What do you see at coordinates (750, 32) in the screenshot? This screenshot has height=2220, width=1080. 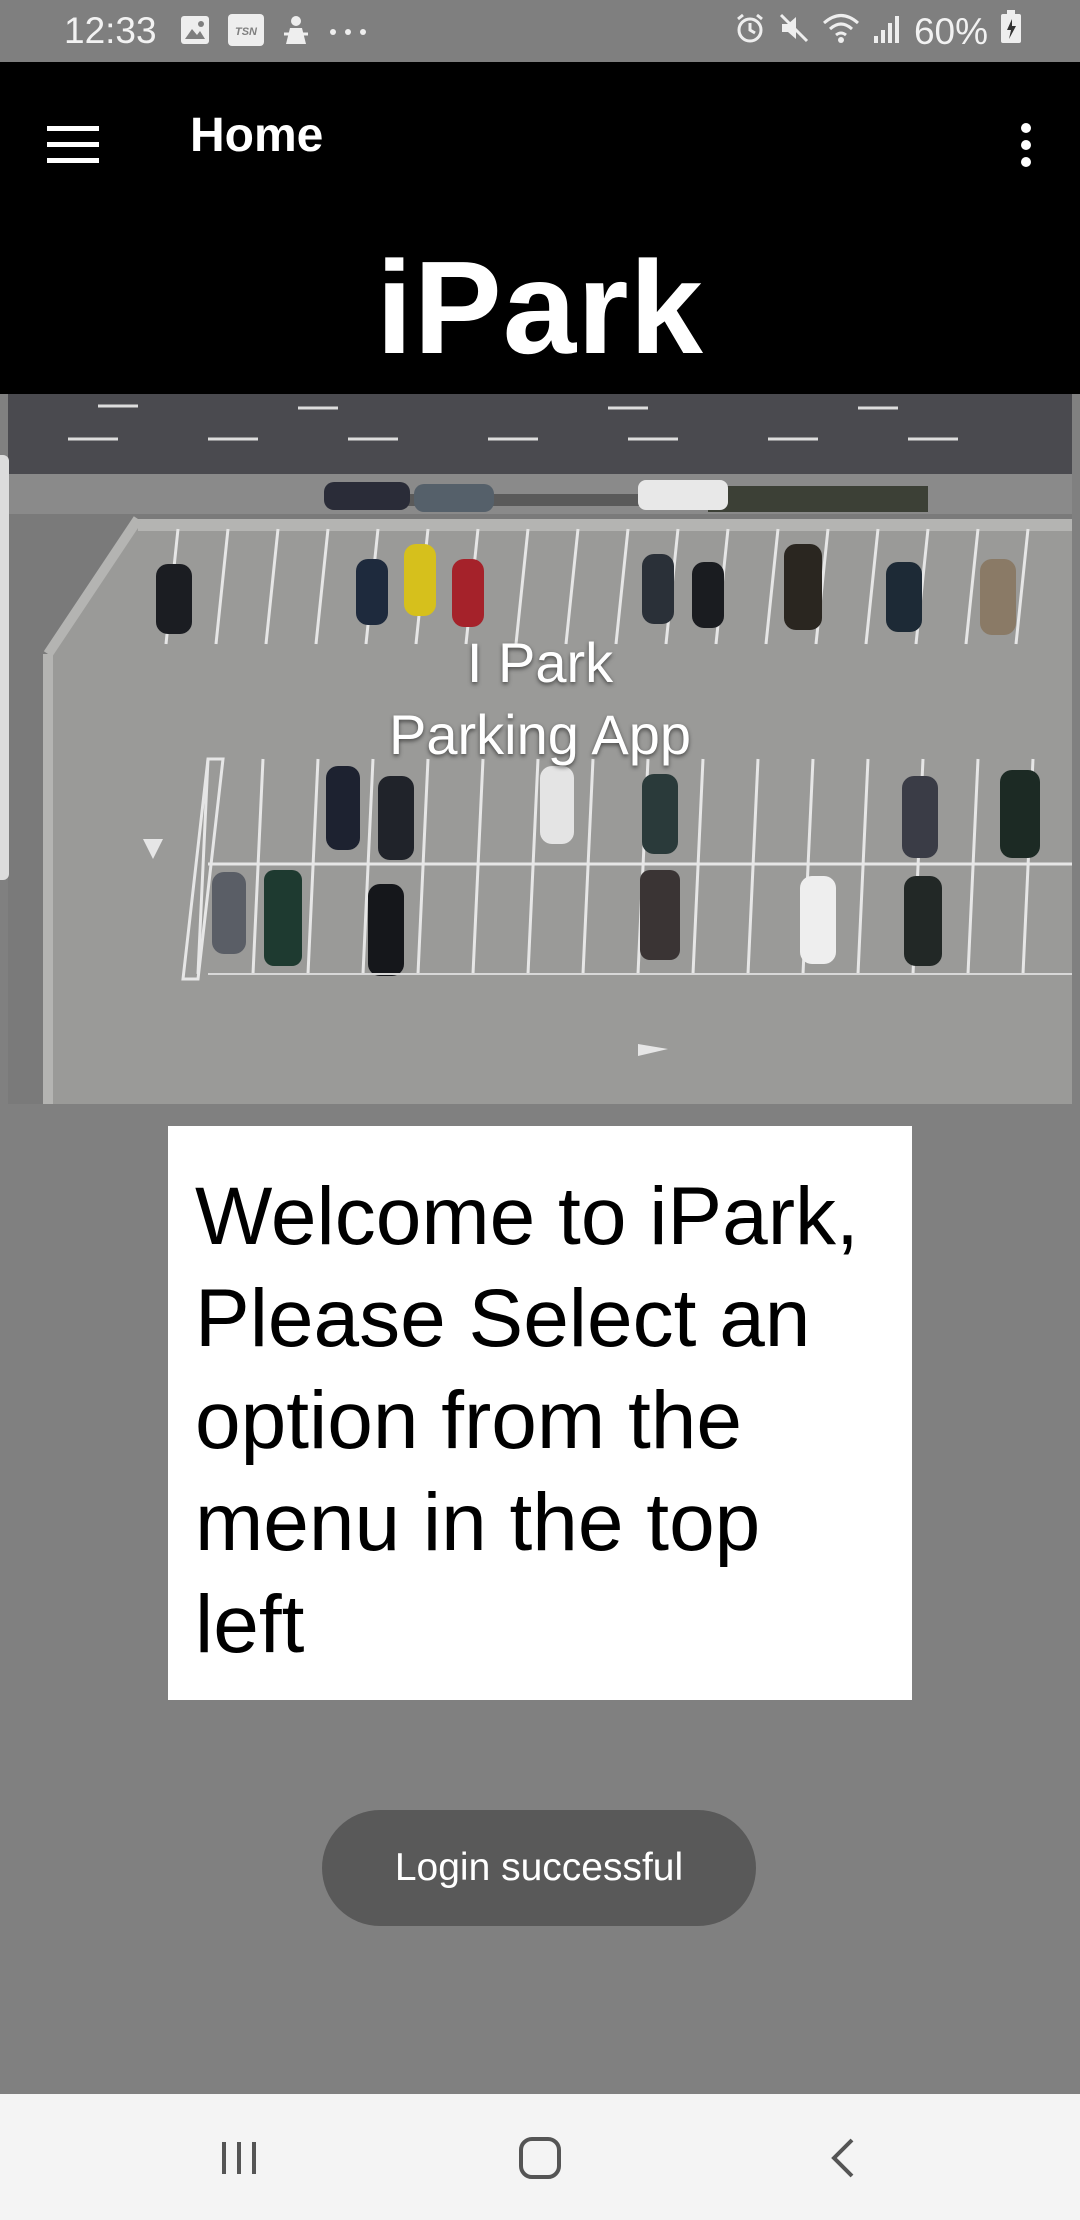 I see `alarm-icon` at bounding box center [750, 32].